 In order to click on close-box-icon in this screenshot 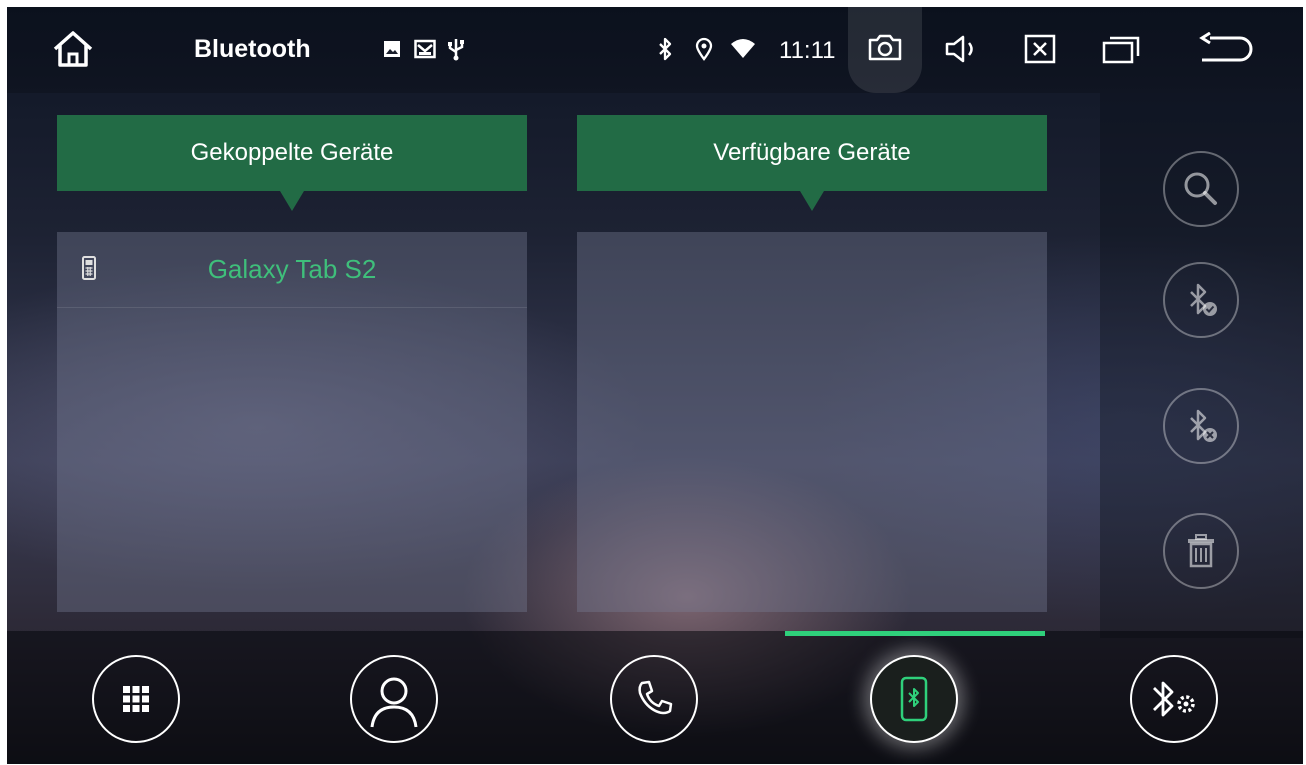, I will do `click(1040, 49)`.